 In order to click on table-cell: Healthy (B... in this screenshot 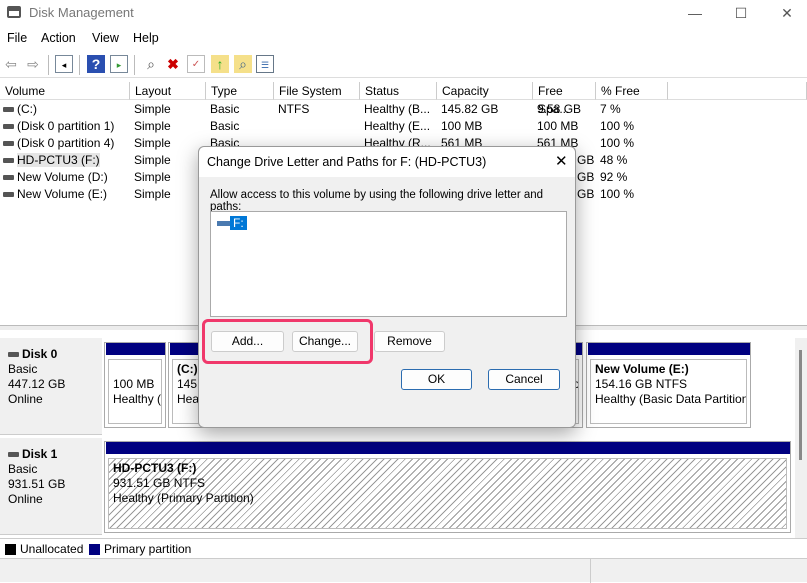, I will do `click(397, 109)`.